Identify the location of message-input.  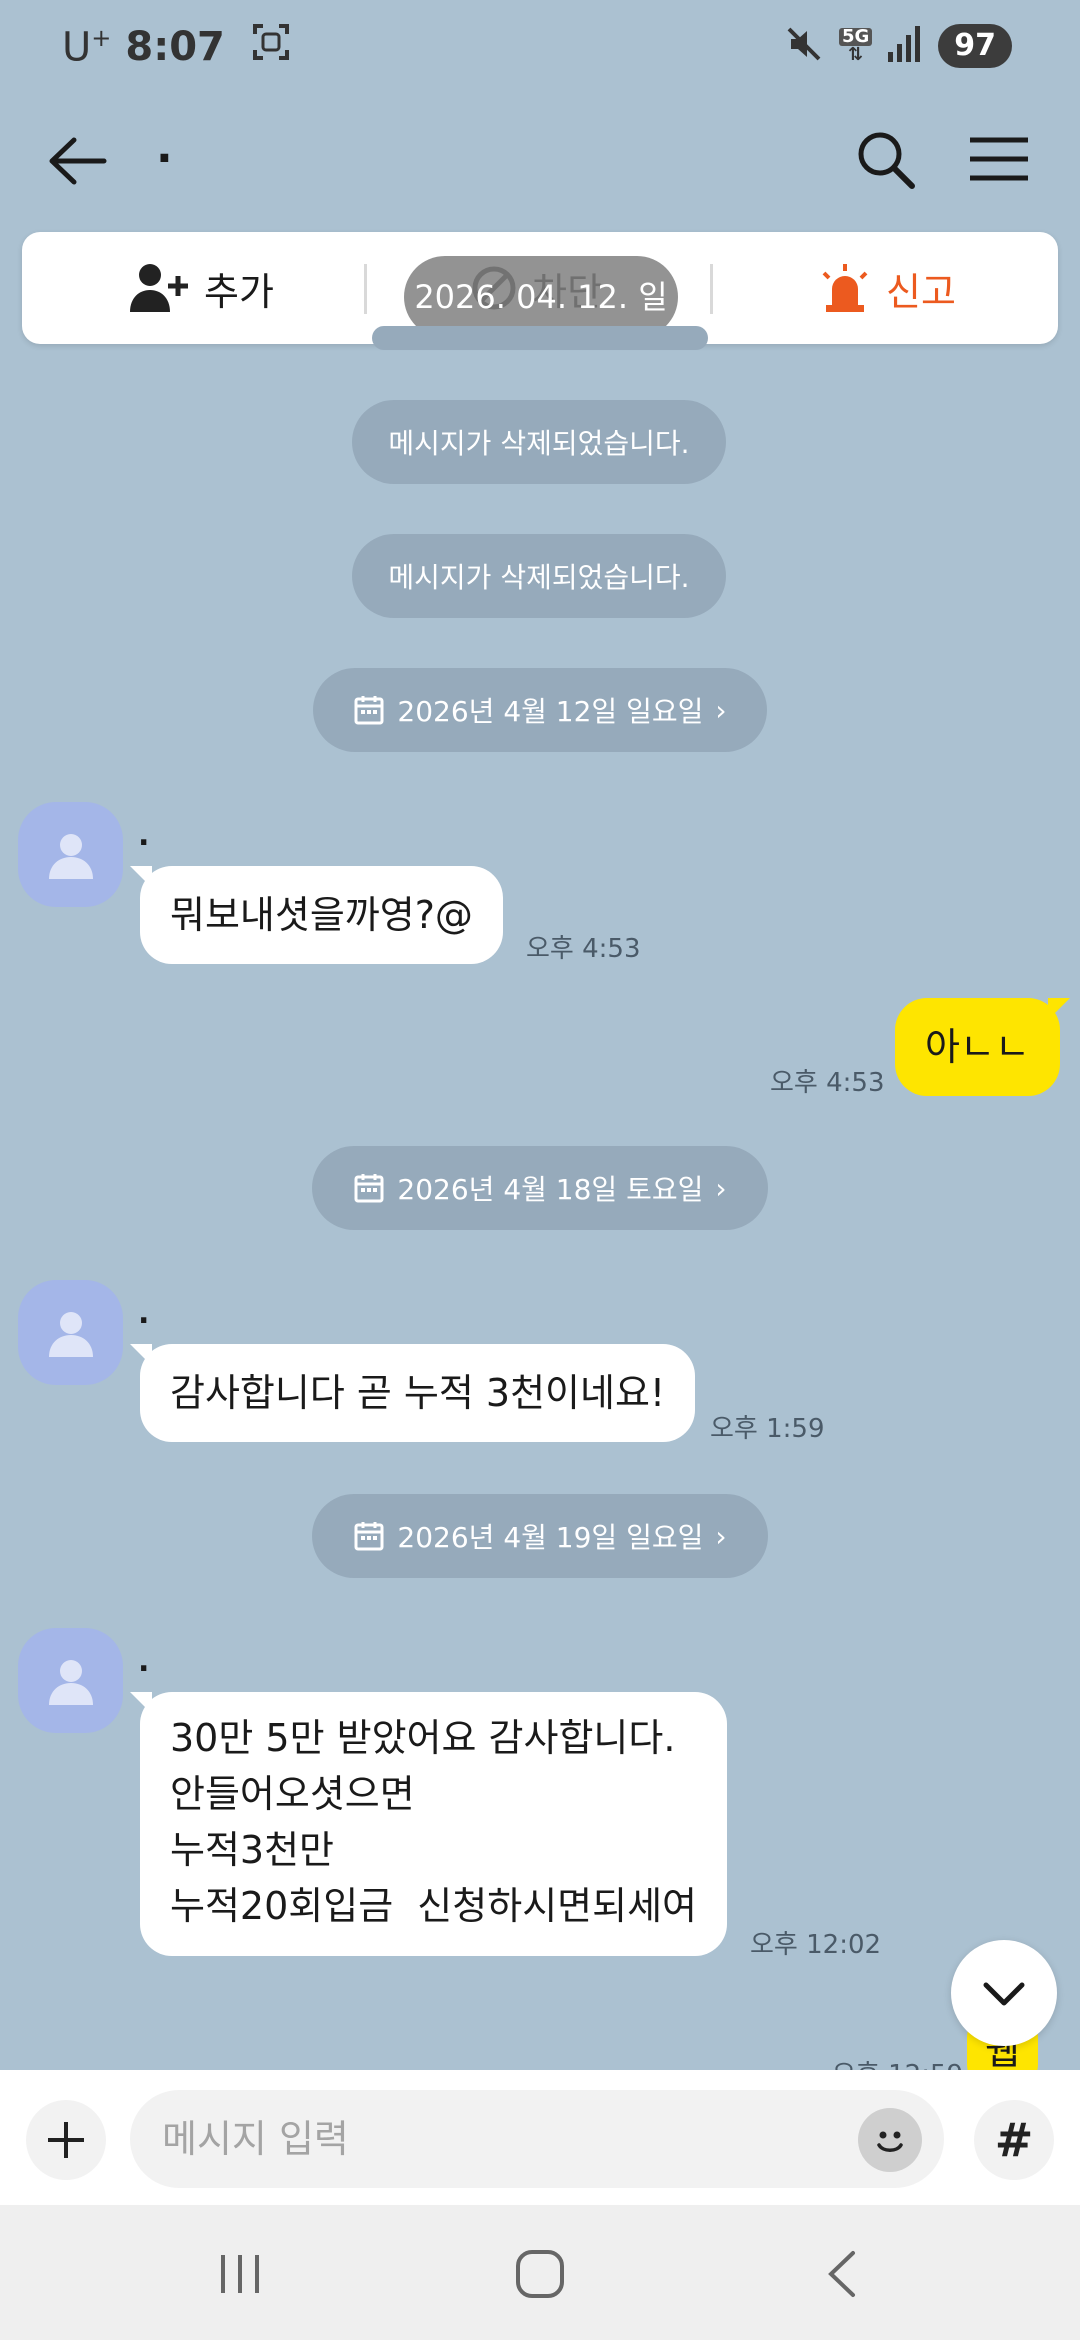
(537, 2139).